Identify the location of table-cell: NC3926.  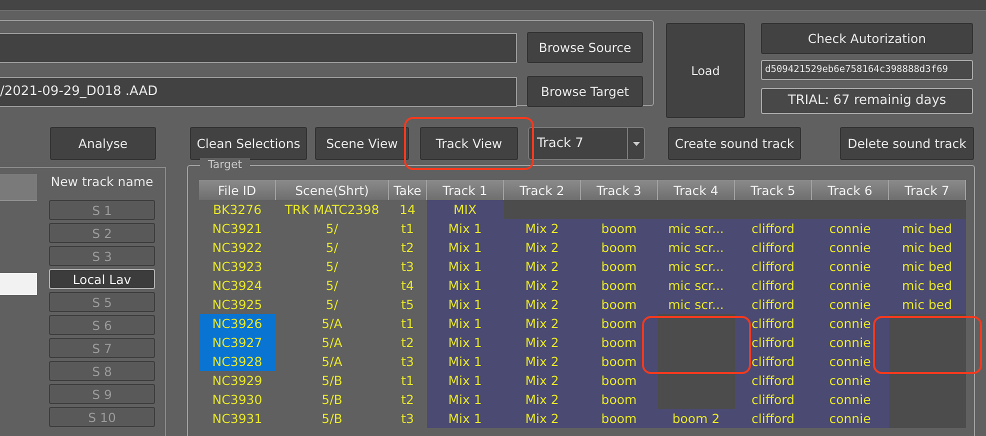
(237, 323).